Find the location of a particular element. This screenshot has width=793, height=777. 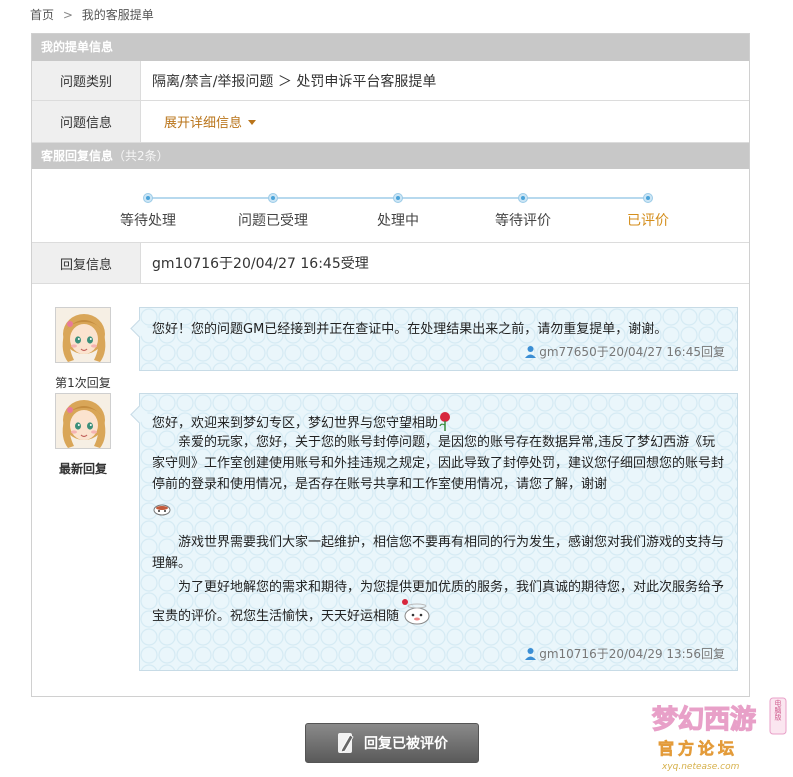

reply-1-signature: gm77650于20/04/27 16:45回复 is located at coordinates (624, 351).